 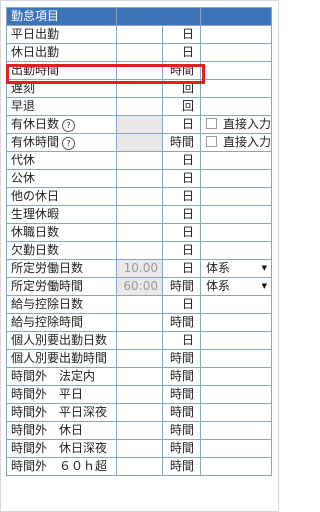 What do you see at coordinates (35, 70) in the screenshot?
I see `row-label-text: 出勤時間` at bounding box center [35, 70].